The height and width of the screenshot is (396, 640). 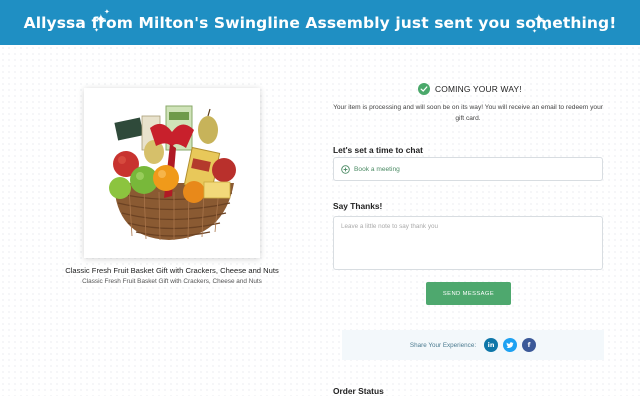 I want to click on linkedin-icon: in, so click(x=491, y=345).